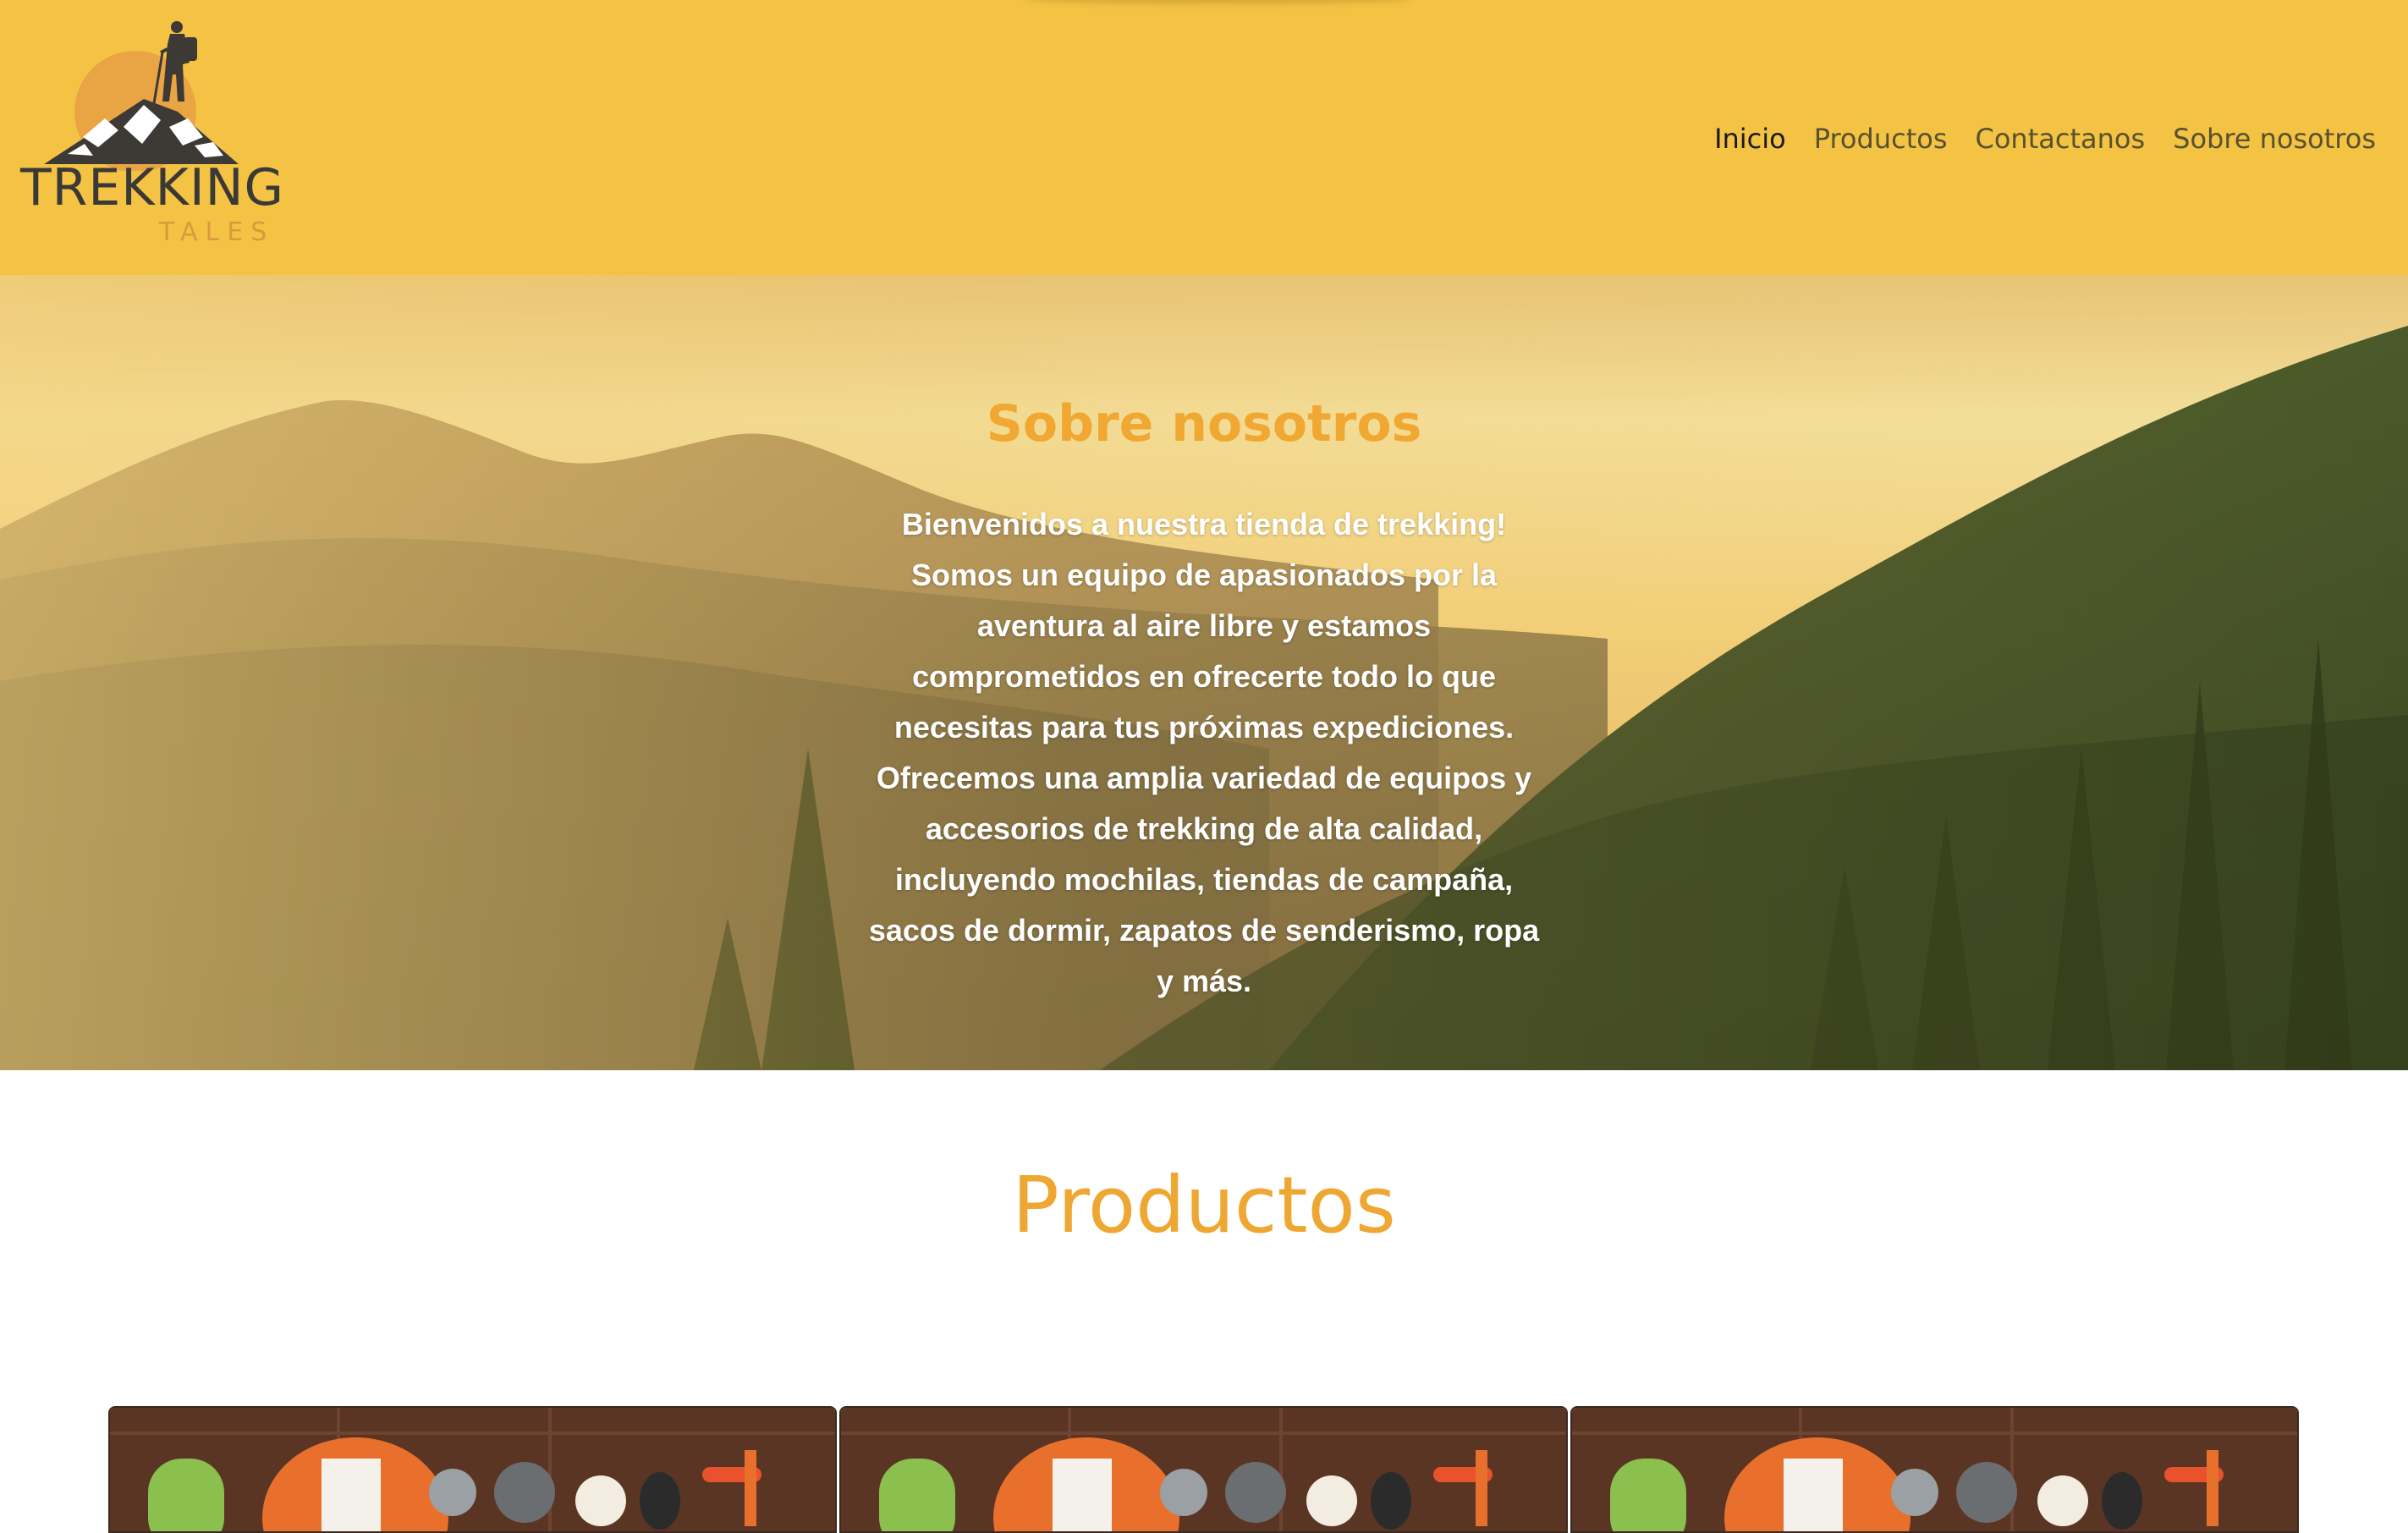  Describe the element at coordinates (1881, 138) in the screenshot. I see `nav-item-productos: Productos` at that location.